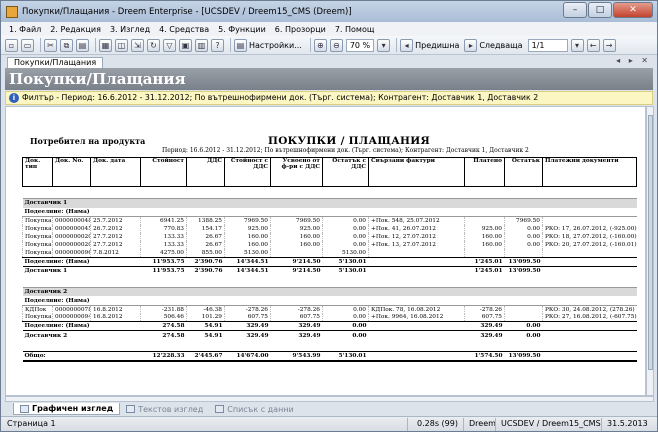 The width and height of the screenshot is (658, 432). What do you see at coordinates (163, 309) in the screenshot?
I see `cell-col-3: -231.88` at bounding box center [163, 309].